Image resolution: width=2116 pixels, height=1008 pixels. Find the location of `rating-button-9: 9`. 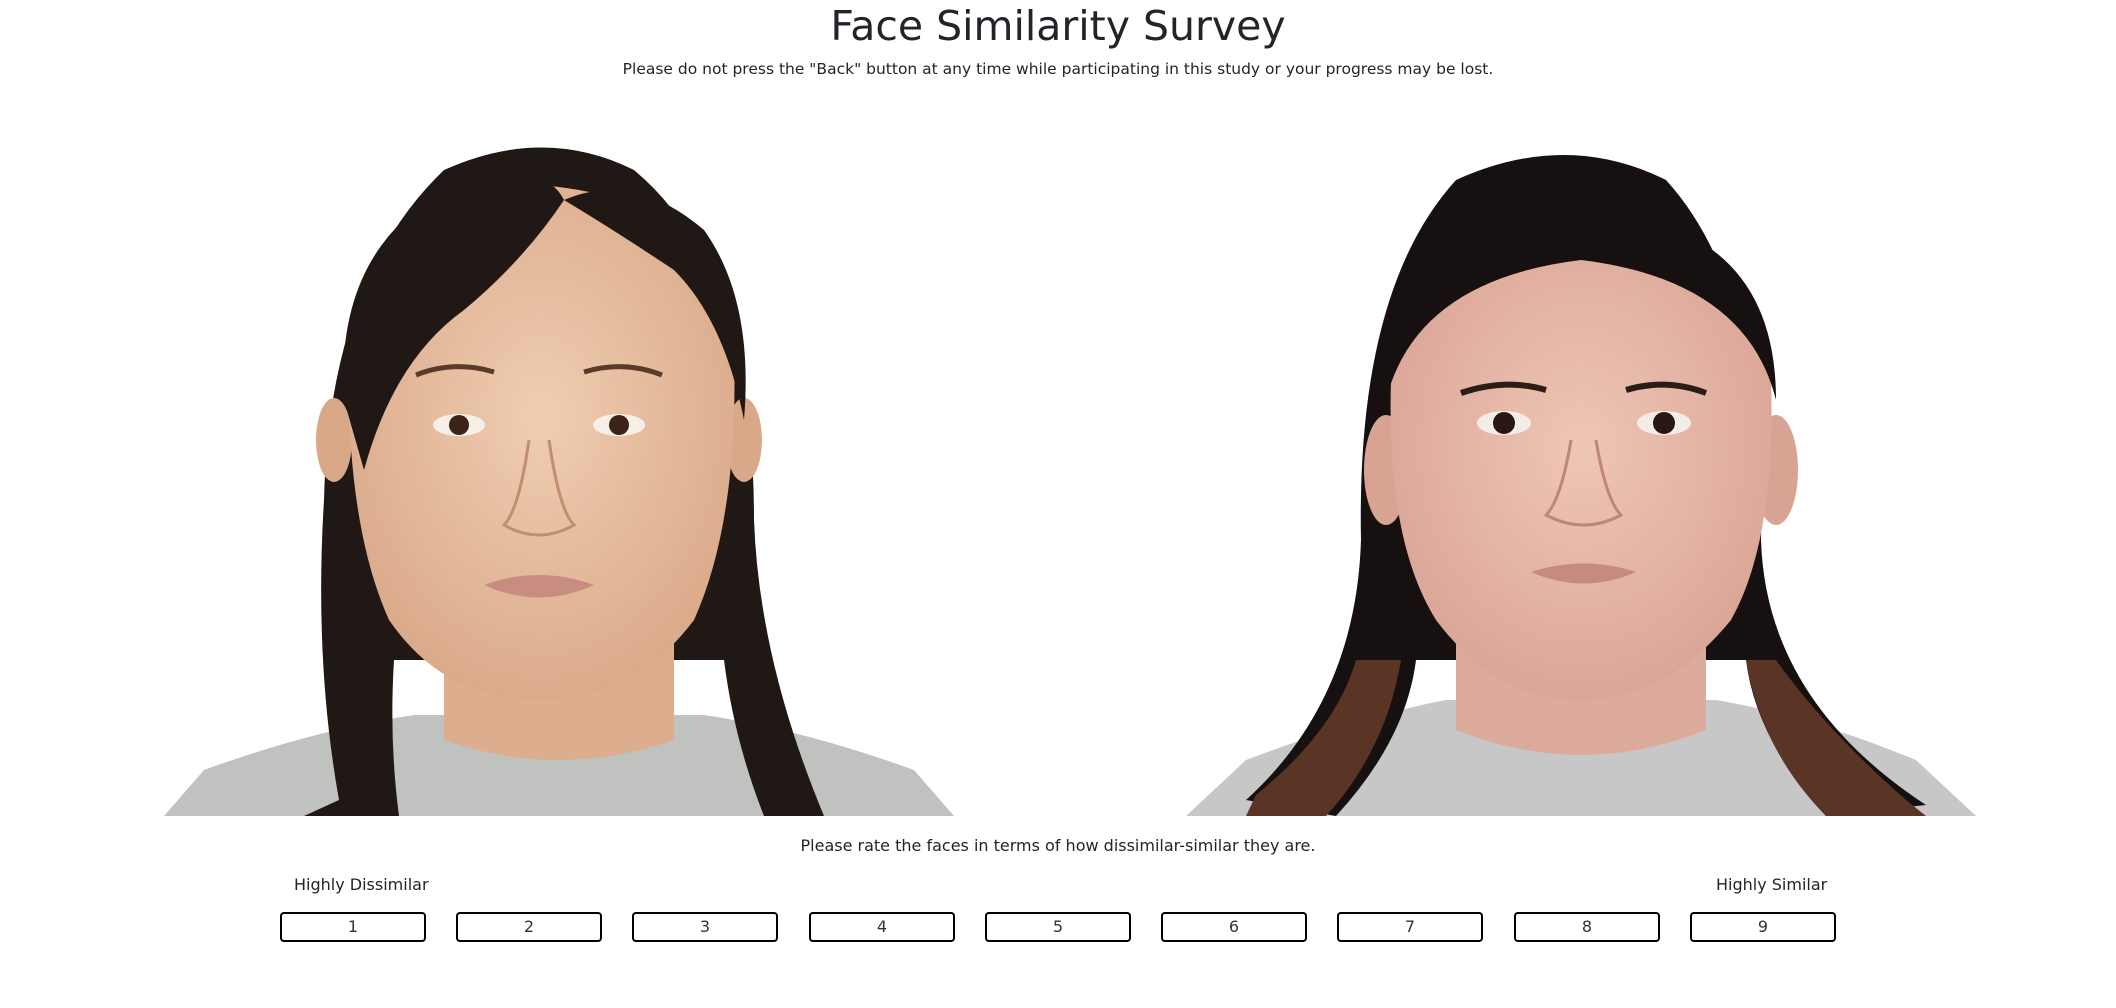

rating-button-9: 9 is located at coordinates (1763, 927).